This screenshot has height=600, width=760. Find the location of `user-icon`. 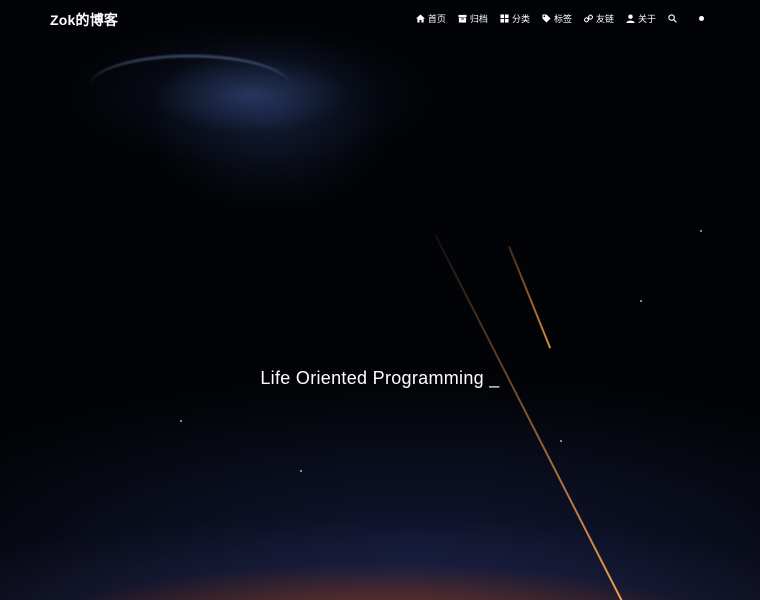

user-icon is located at coordinates (630, 18).